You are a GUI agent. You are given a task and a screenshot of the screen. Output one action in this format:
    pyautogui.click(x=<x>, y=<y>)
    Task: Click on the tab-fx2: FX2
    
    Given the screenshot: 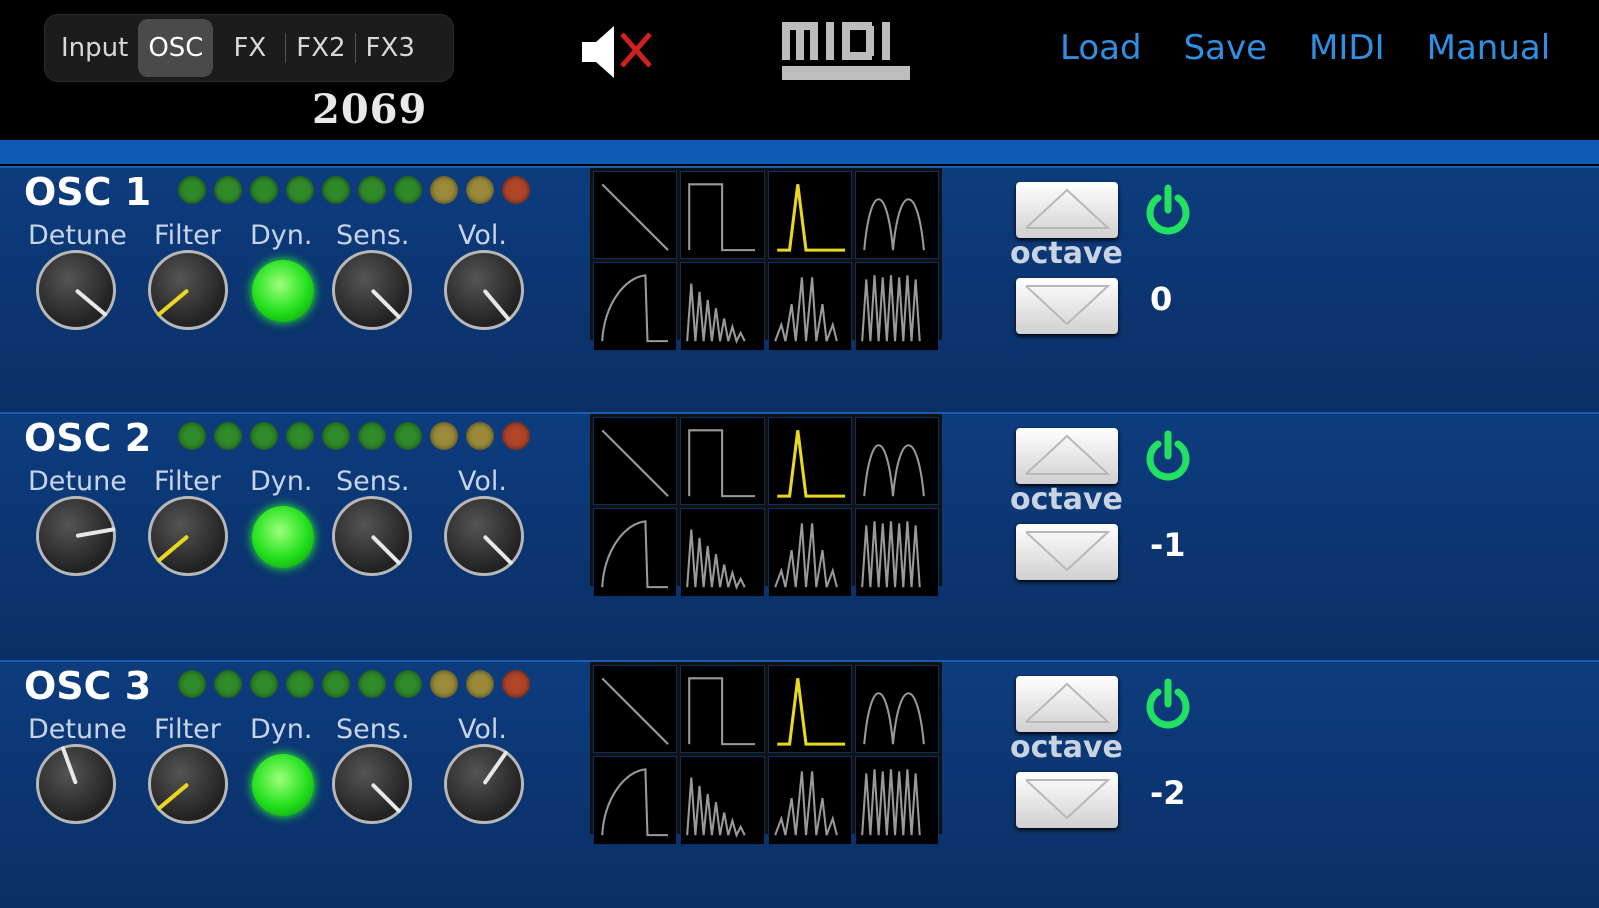 What is the action you would take?
    pyautogui.click(x=320, y=48)
    